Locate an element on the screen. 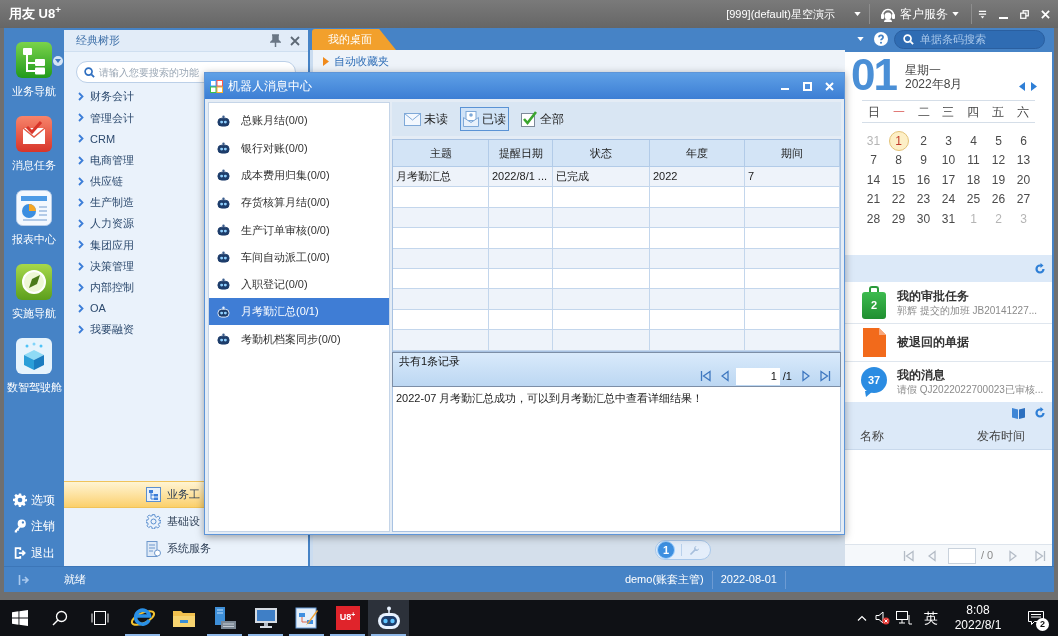  calendar-day: 31 is located at coordinates (948, 218).